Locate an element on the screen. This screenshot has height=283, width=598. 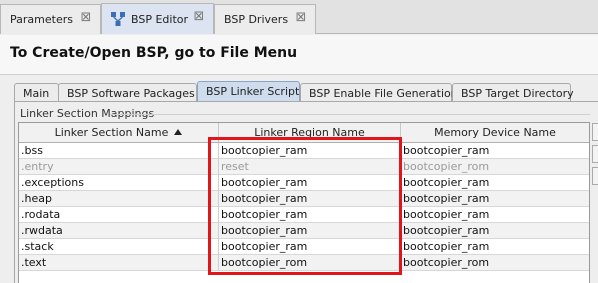
table-row: .text bootcopier_rom bootcopier_rom is located at coordinates (304, 263).